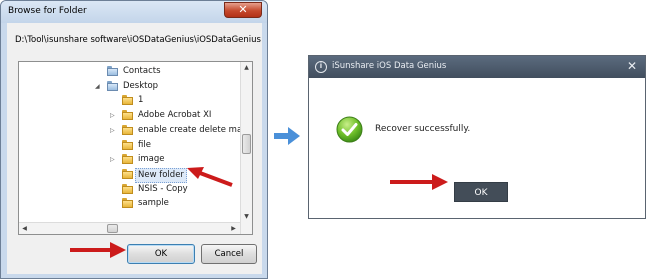  What do you see at coordinates (141, 85) in the screenshot?
I see `tree-item-label: Desktop` at bounding box center [141, 85].